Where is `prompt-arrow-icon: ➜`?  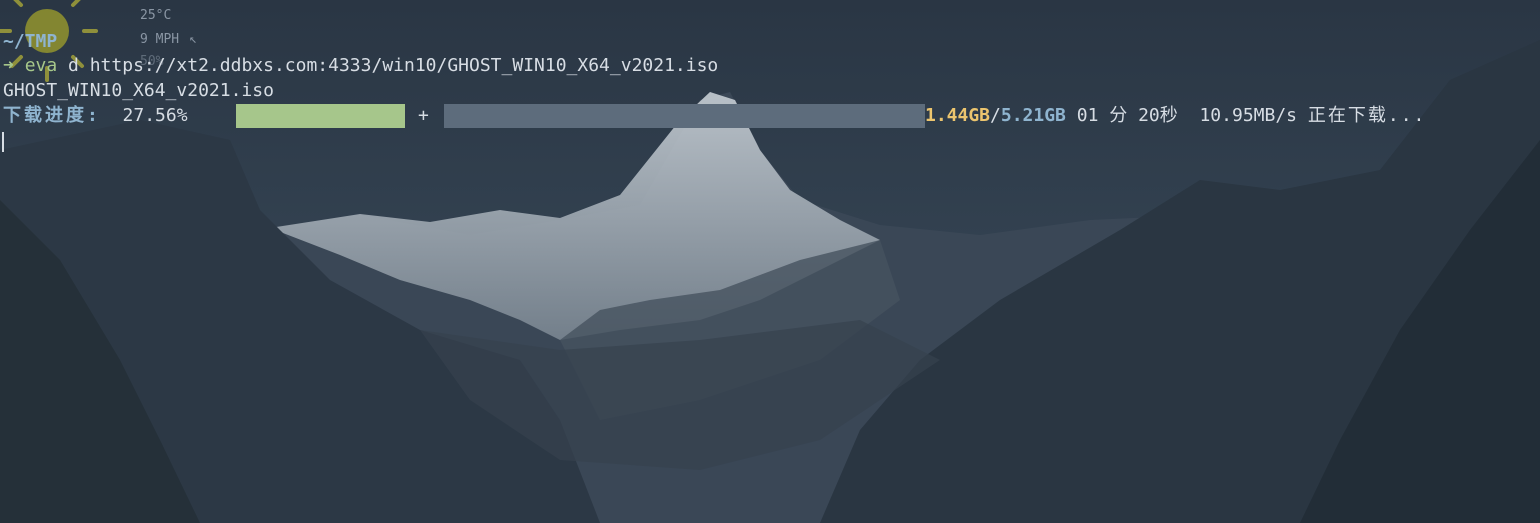
prompt-arrow-icon: ➜ is located at coordinates (8, 65).